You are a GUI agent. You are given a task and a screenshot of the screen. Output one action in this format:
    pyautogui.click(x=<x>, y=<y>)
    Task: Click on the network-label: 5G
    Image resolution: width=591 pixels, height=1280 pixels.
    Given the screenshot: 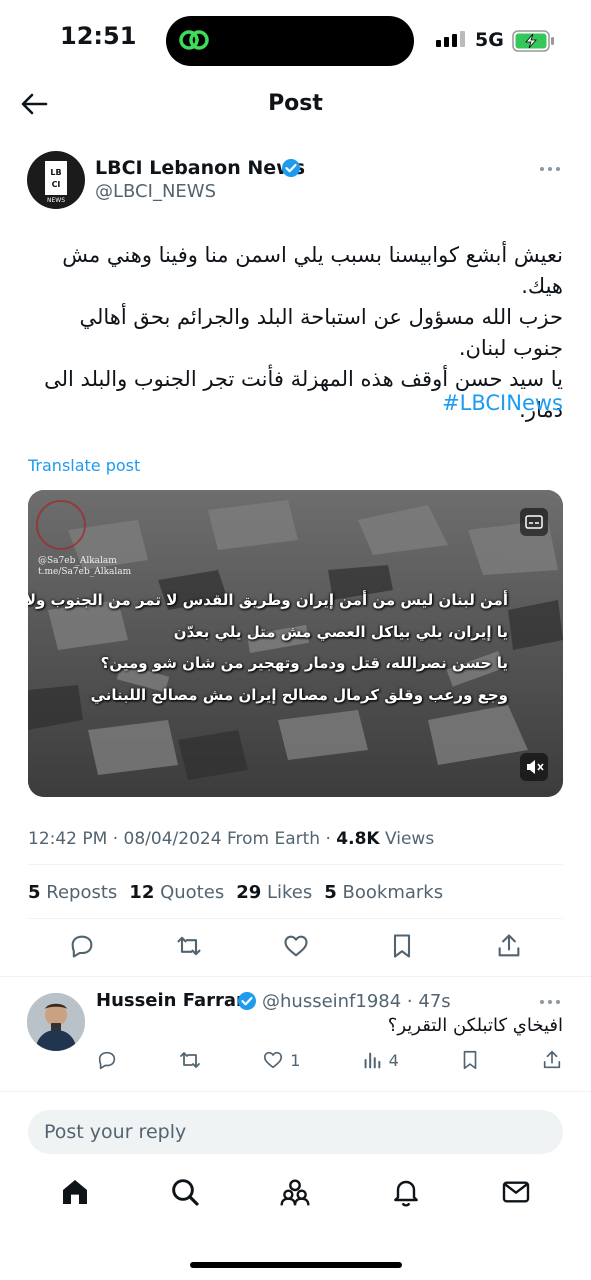 What is the action you would take?
    pyautogui.click(x=489, y=40)
    